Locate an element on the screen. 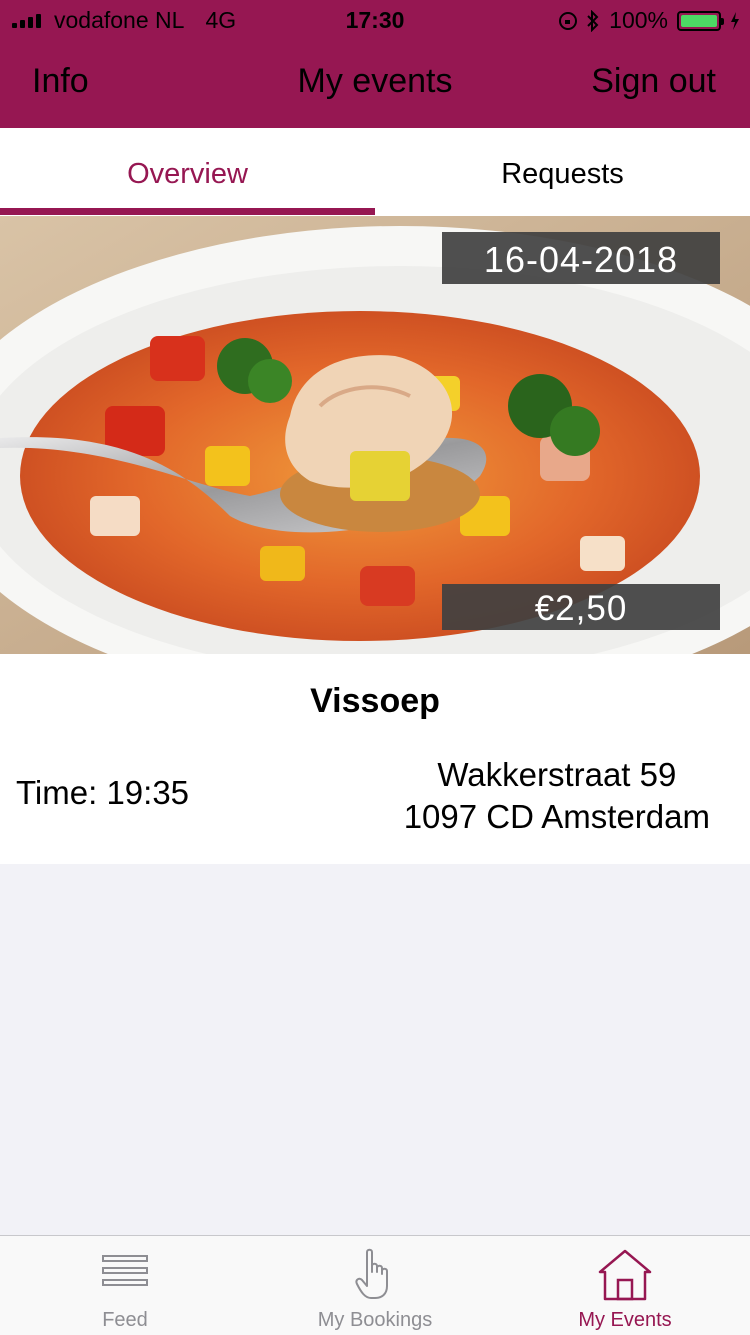 The image size is (750, 1335). navigation-bar: Info My events Sign out is located at coordinates (375, 84).